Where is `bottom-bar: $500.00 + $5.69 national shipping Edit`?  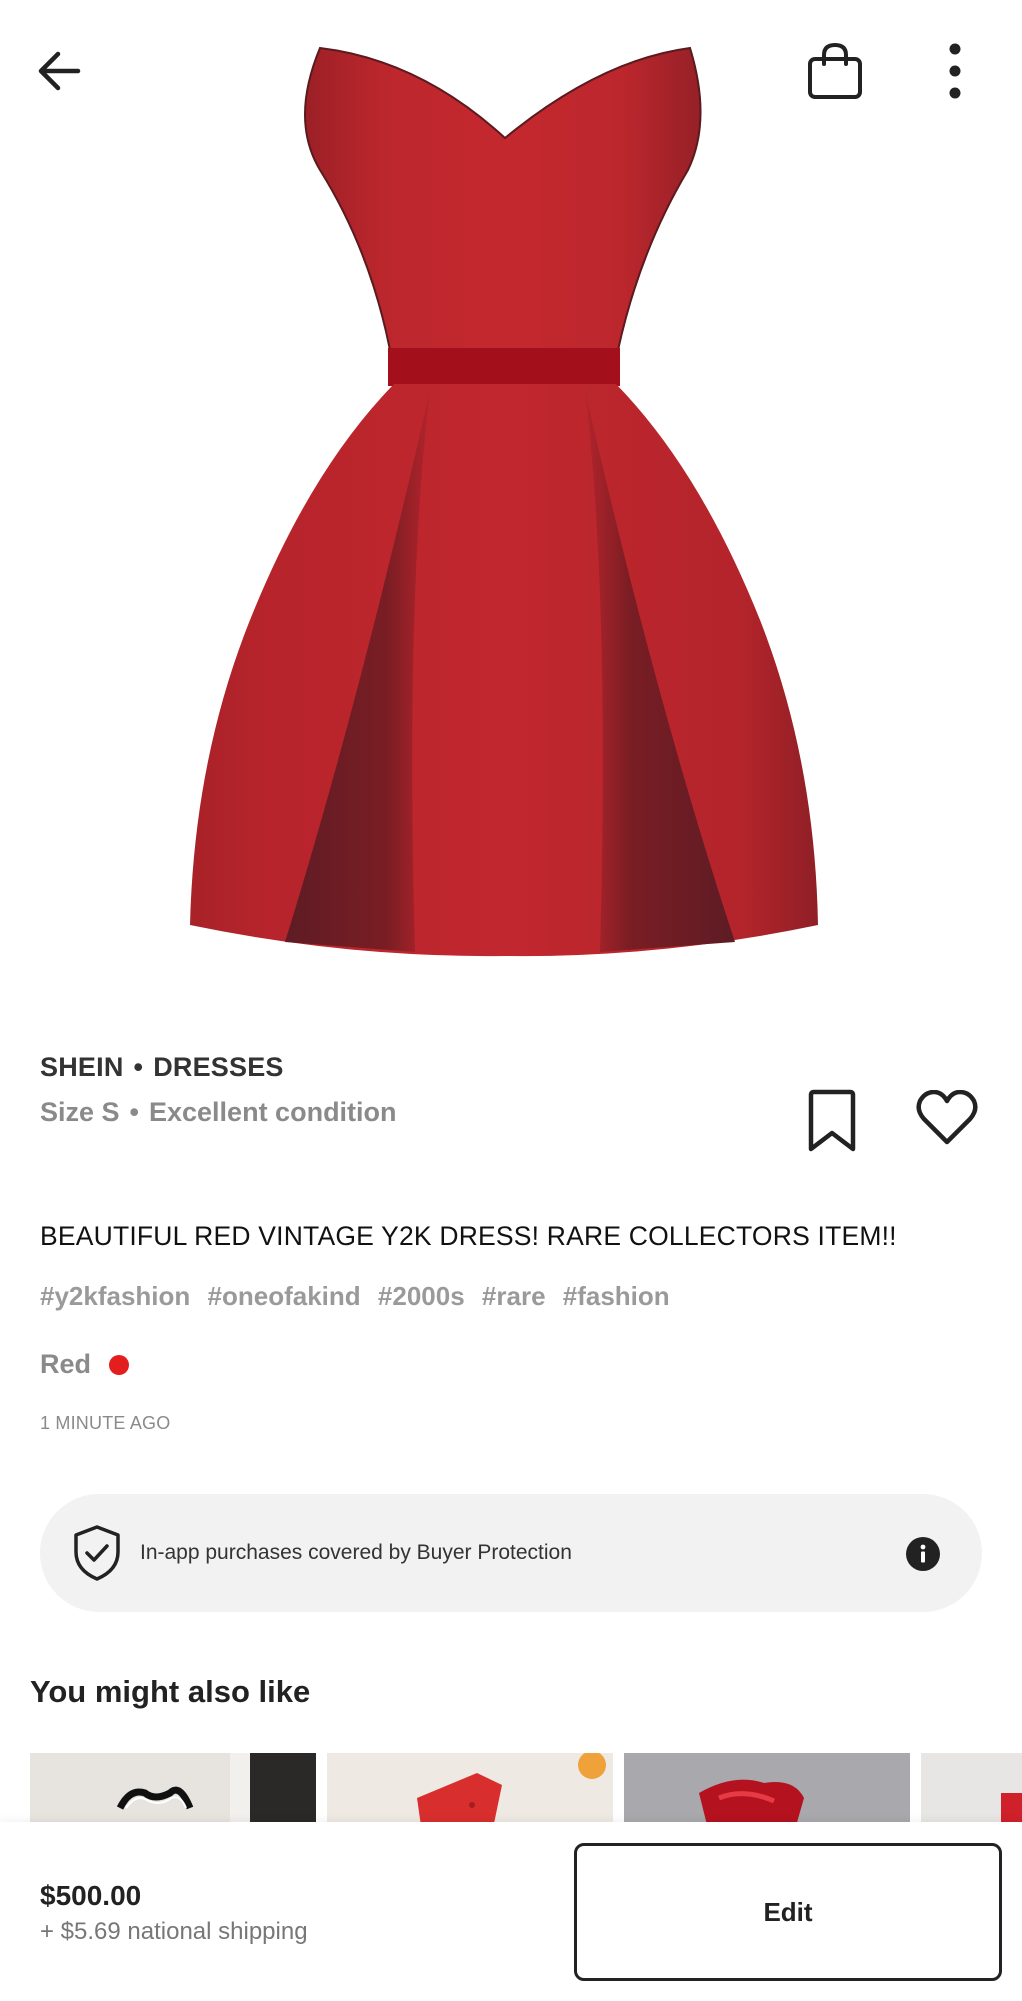 bottom-bar: $500.00 + $5.69 national shipping Edit is located at coordinates (511, 1911).